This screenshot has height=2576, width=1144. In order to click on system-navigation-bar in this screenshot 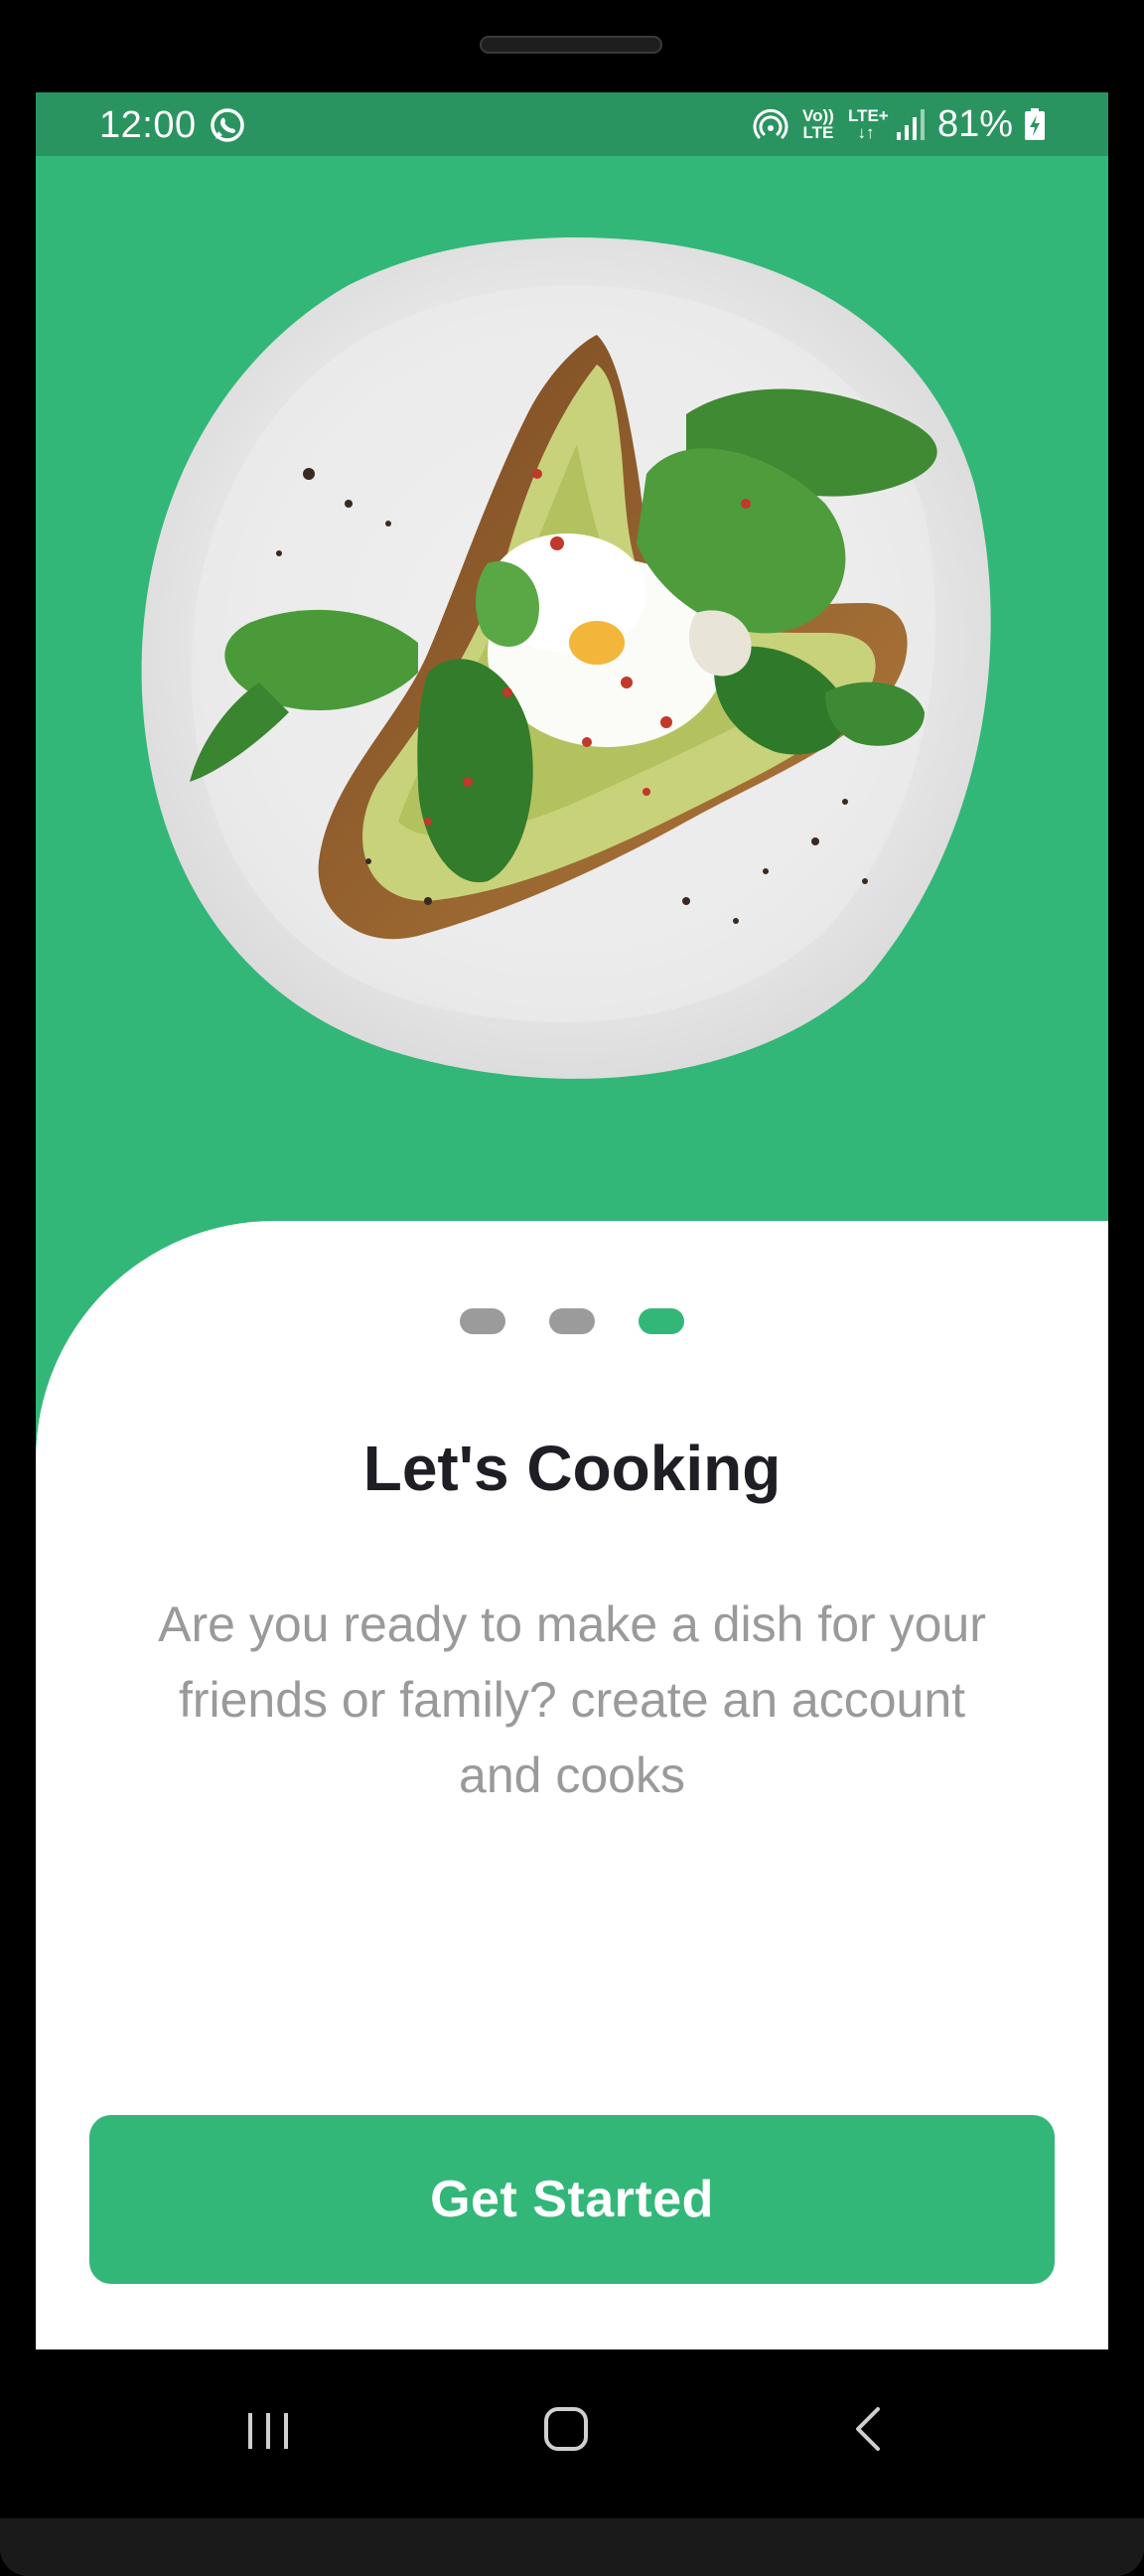, I will do `click(572, 2433)`.